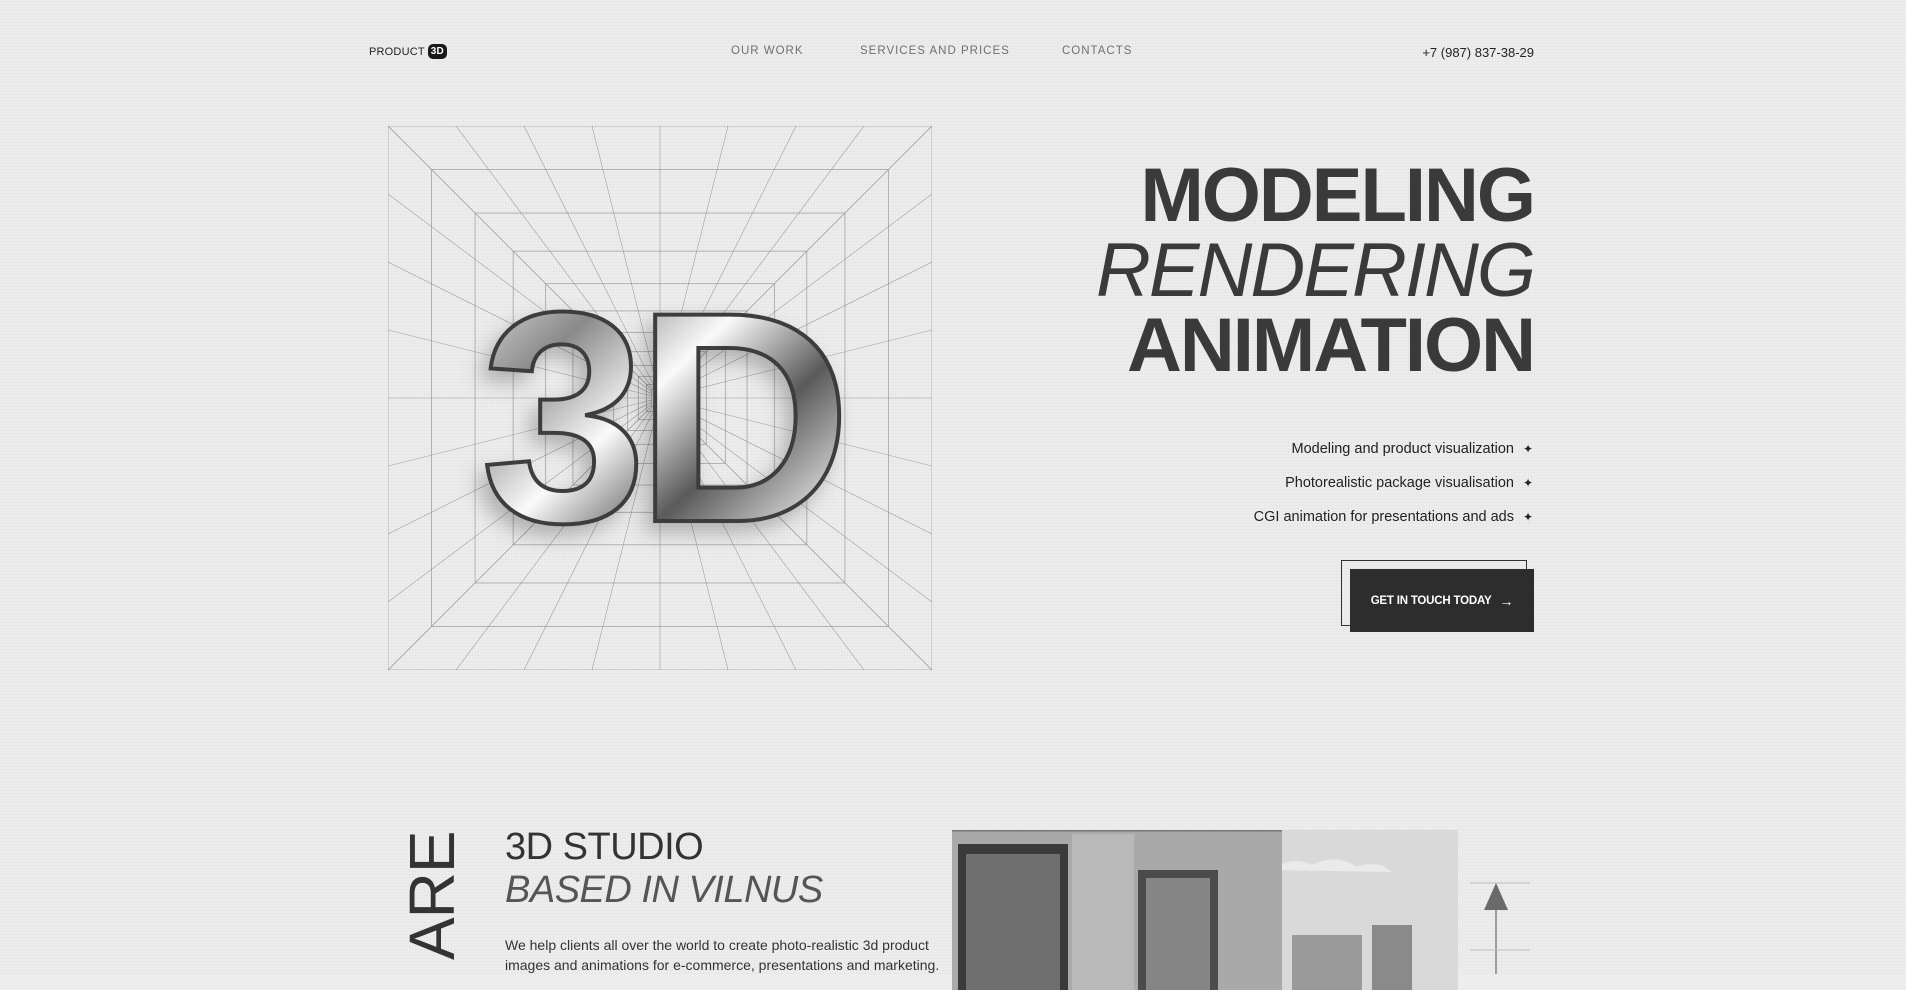 This screenshot has height=990, width=1906. Describe the element at coordinates (660, 417) in the screenshot. I see `hero-3d-text: 3D` at that location.